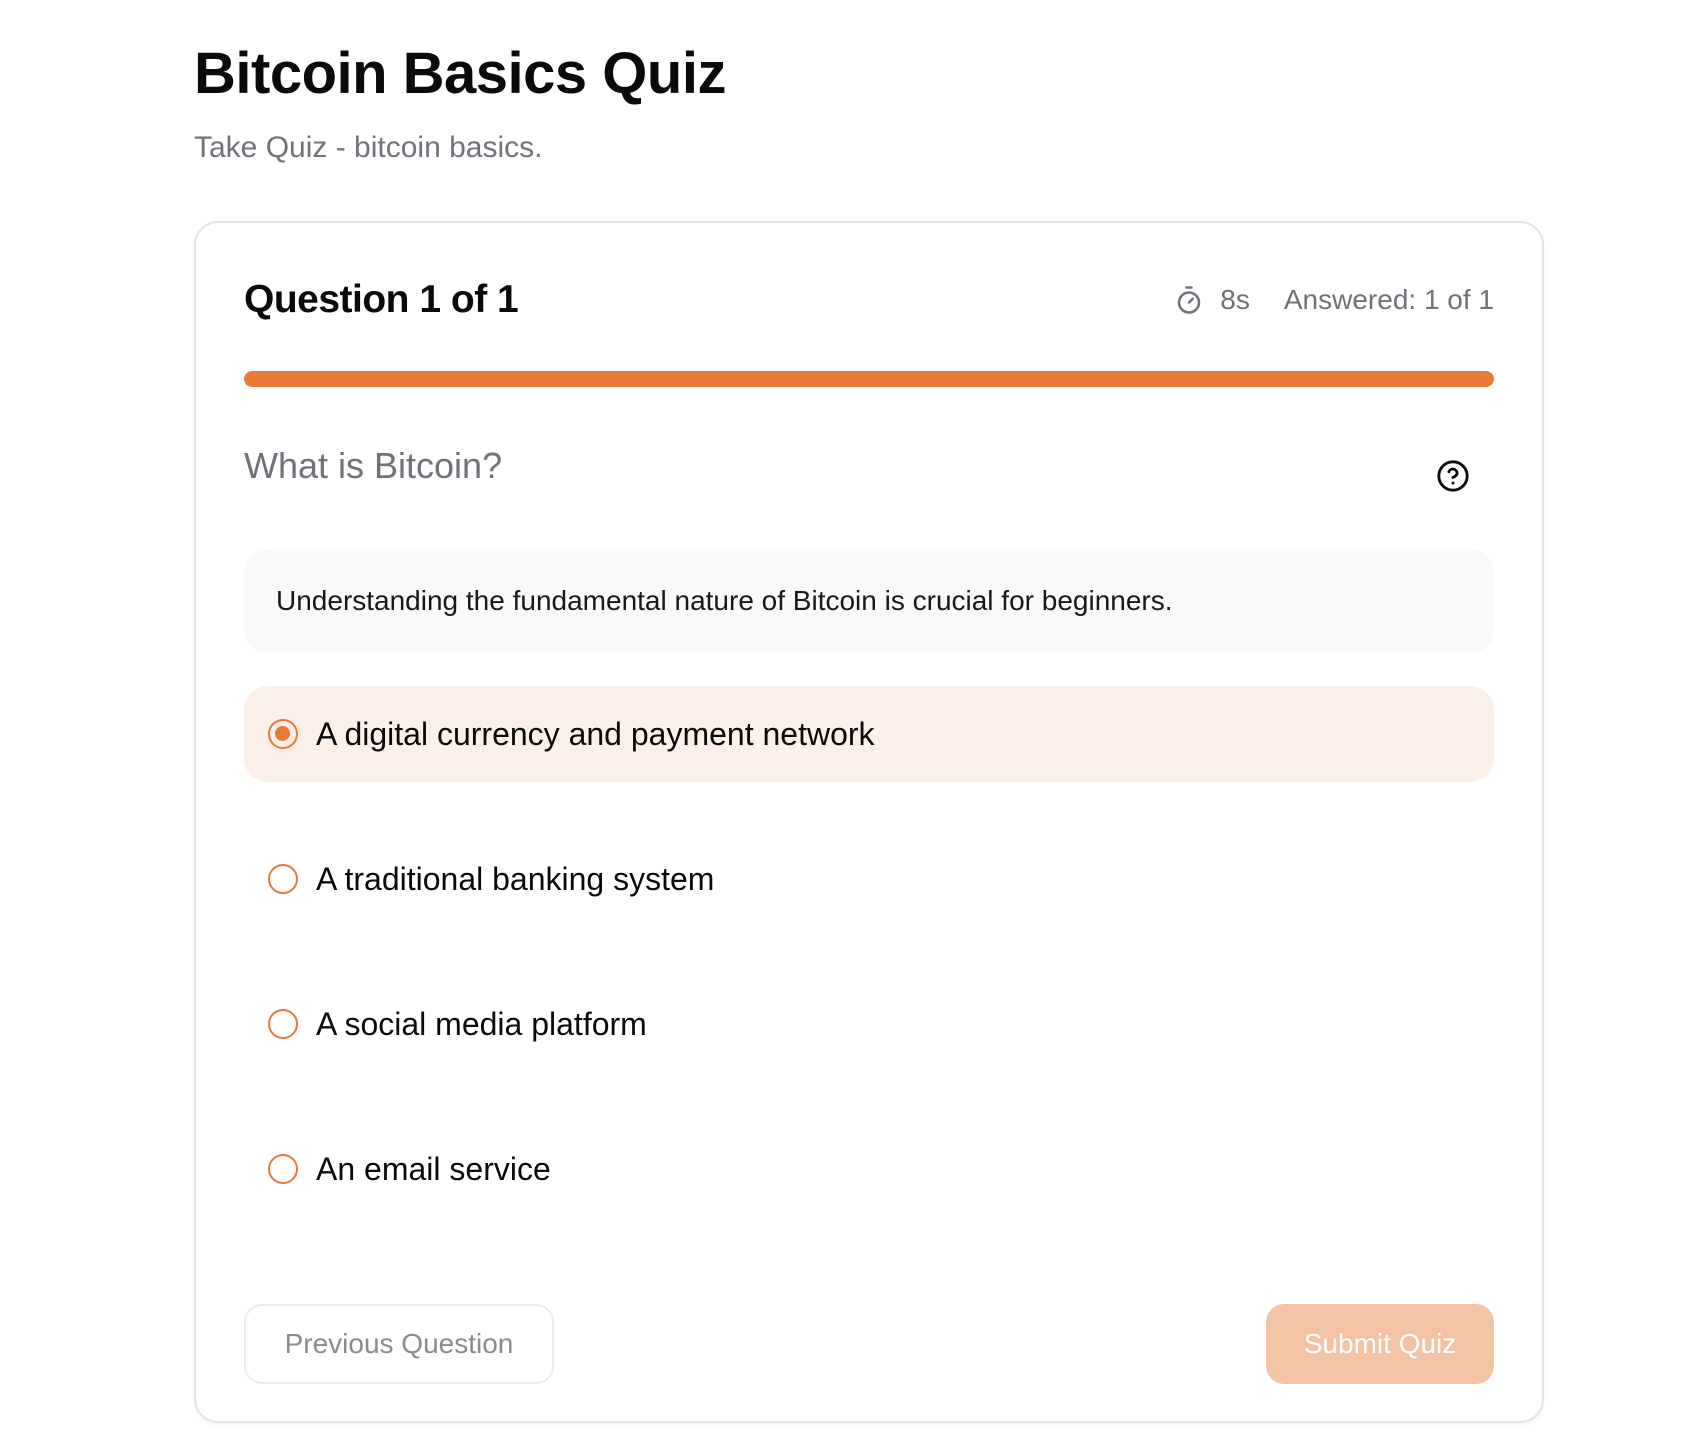 This screenshot has height=1440, width=1708. Describe the element at coordinates (1189, 300) in the screenshot. I see `timer-icon` at that location.